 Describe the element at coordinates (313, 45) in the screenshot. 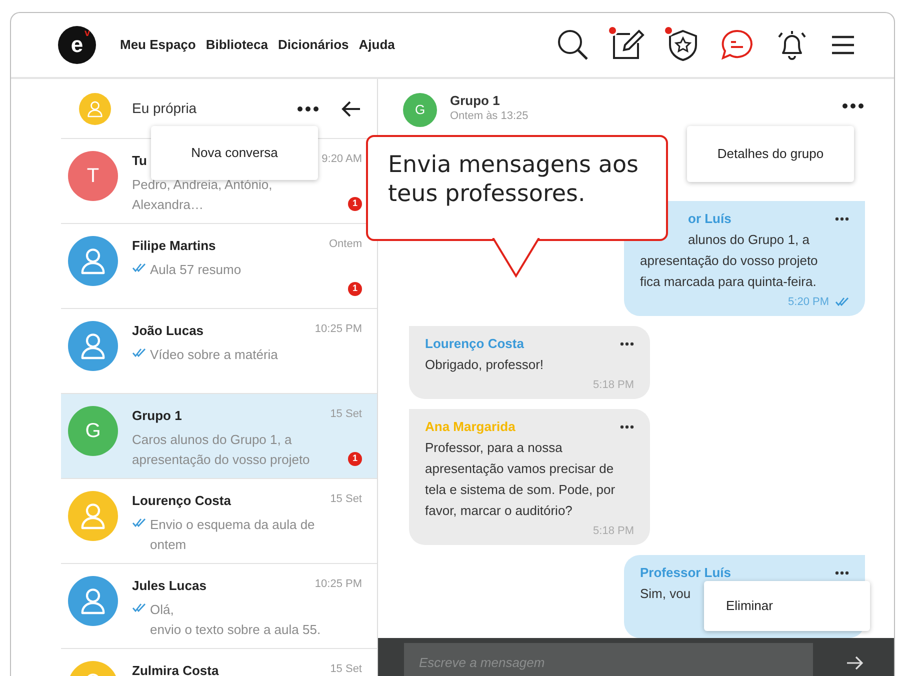

I see `nav-link: Dicionários` at that location.